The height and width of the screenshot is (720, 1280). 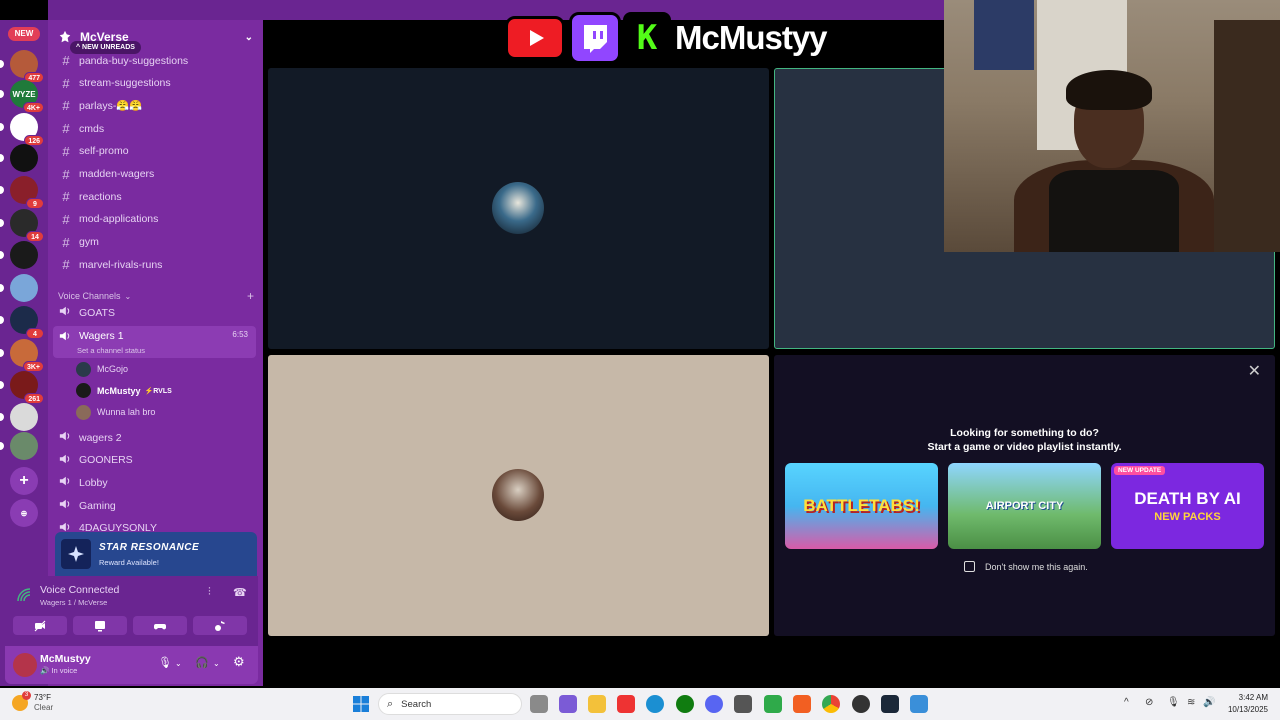 I want to click on voice-channel: GOONERS, so click(x=154, y=460).